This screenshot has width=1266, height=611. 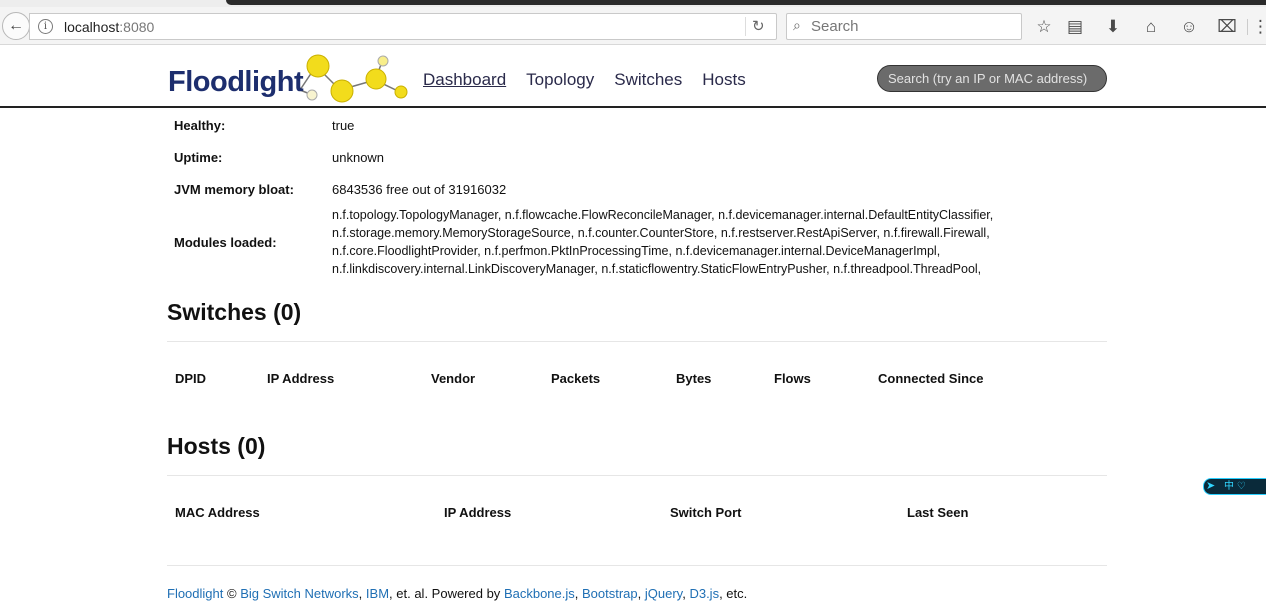 What do you see at coordinates (610, 593) in the screenshot?
I see `footer-link-bootstrap: Bootstrap` at bounding box center [610, 593].